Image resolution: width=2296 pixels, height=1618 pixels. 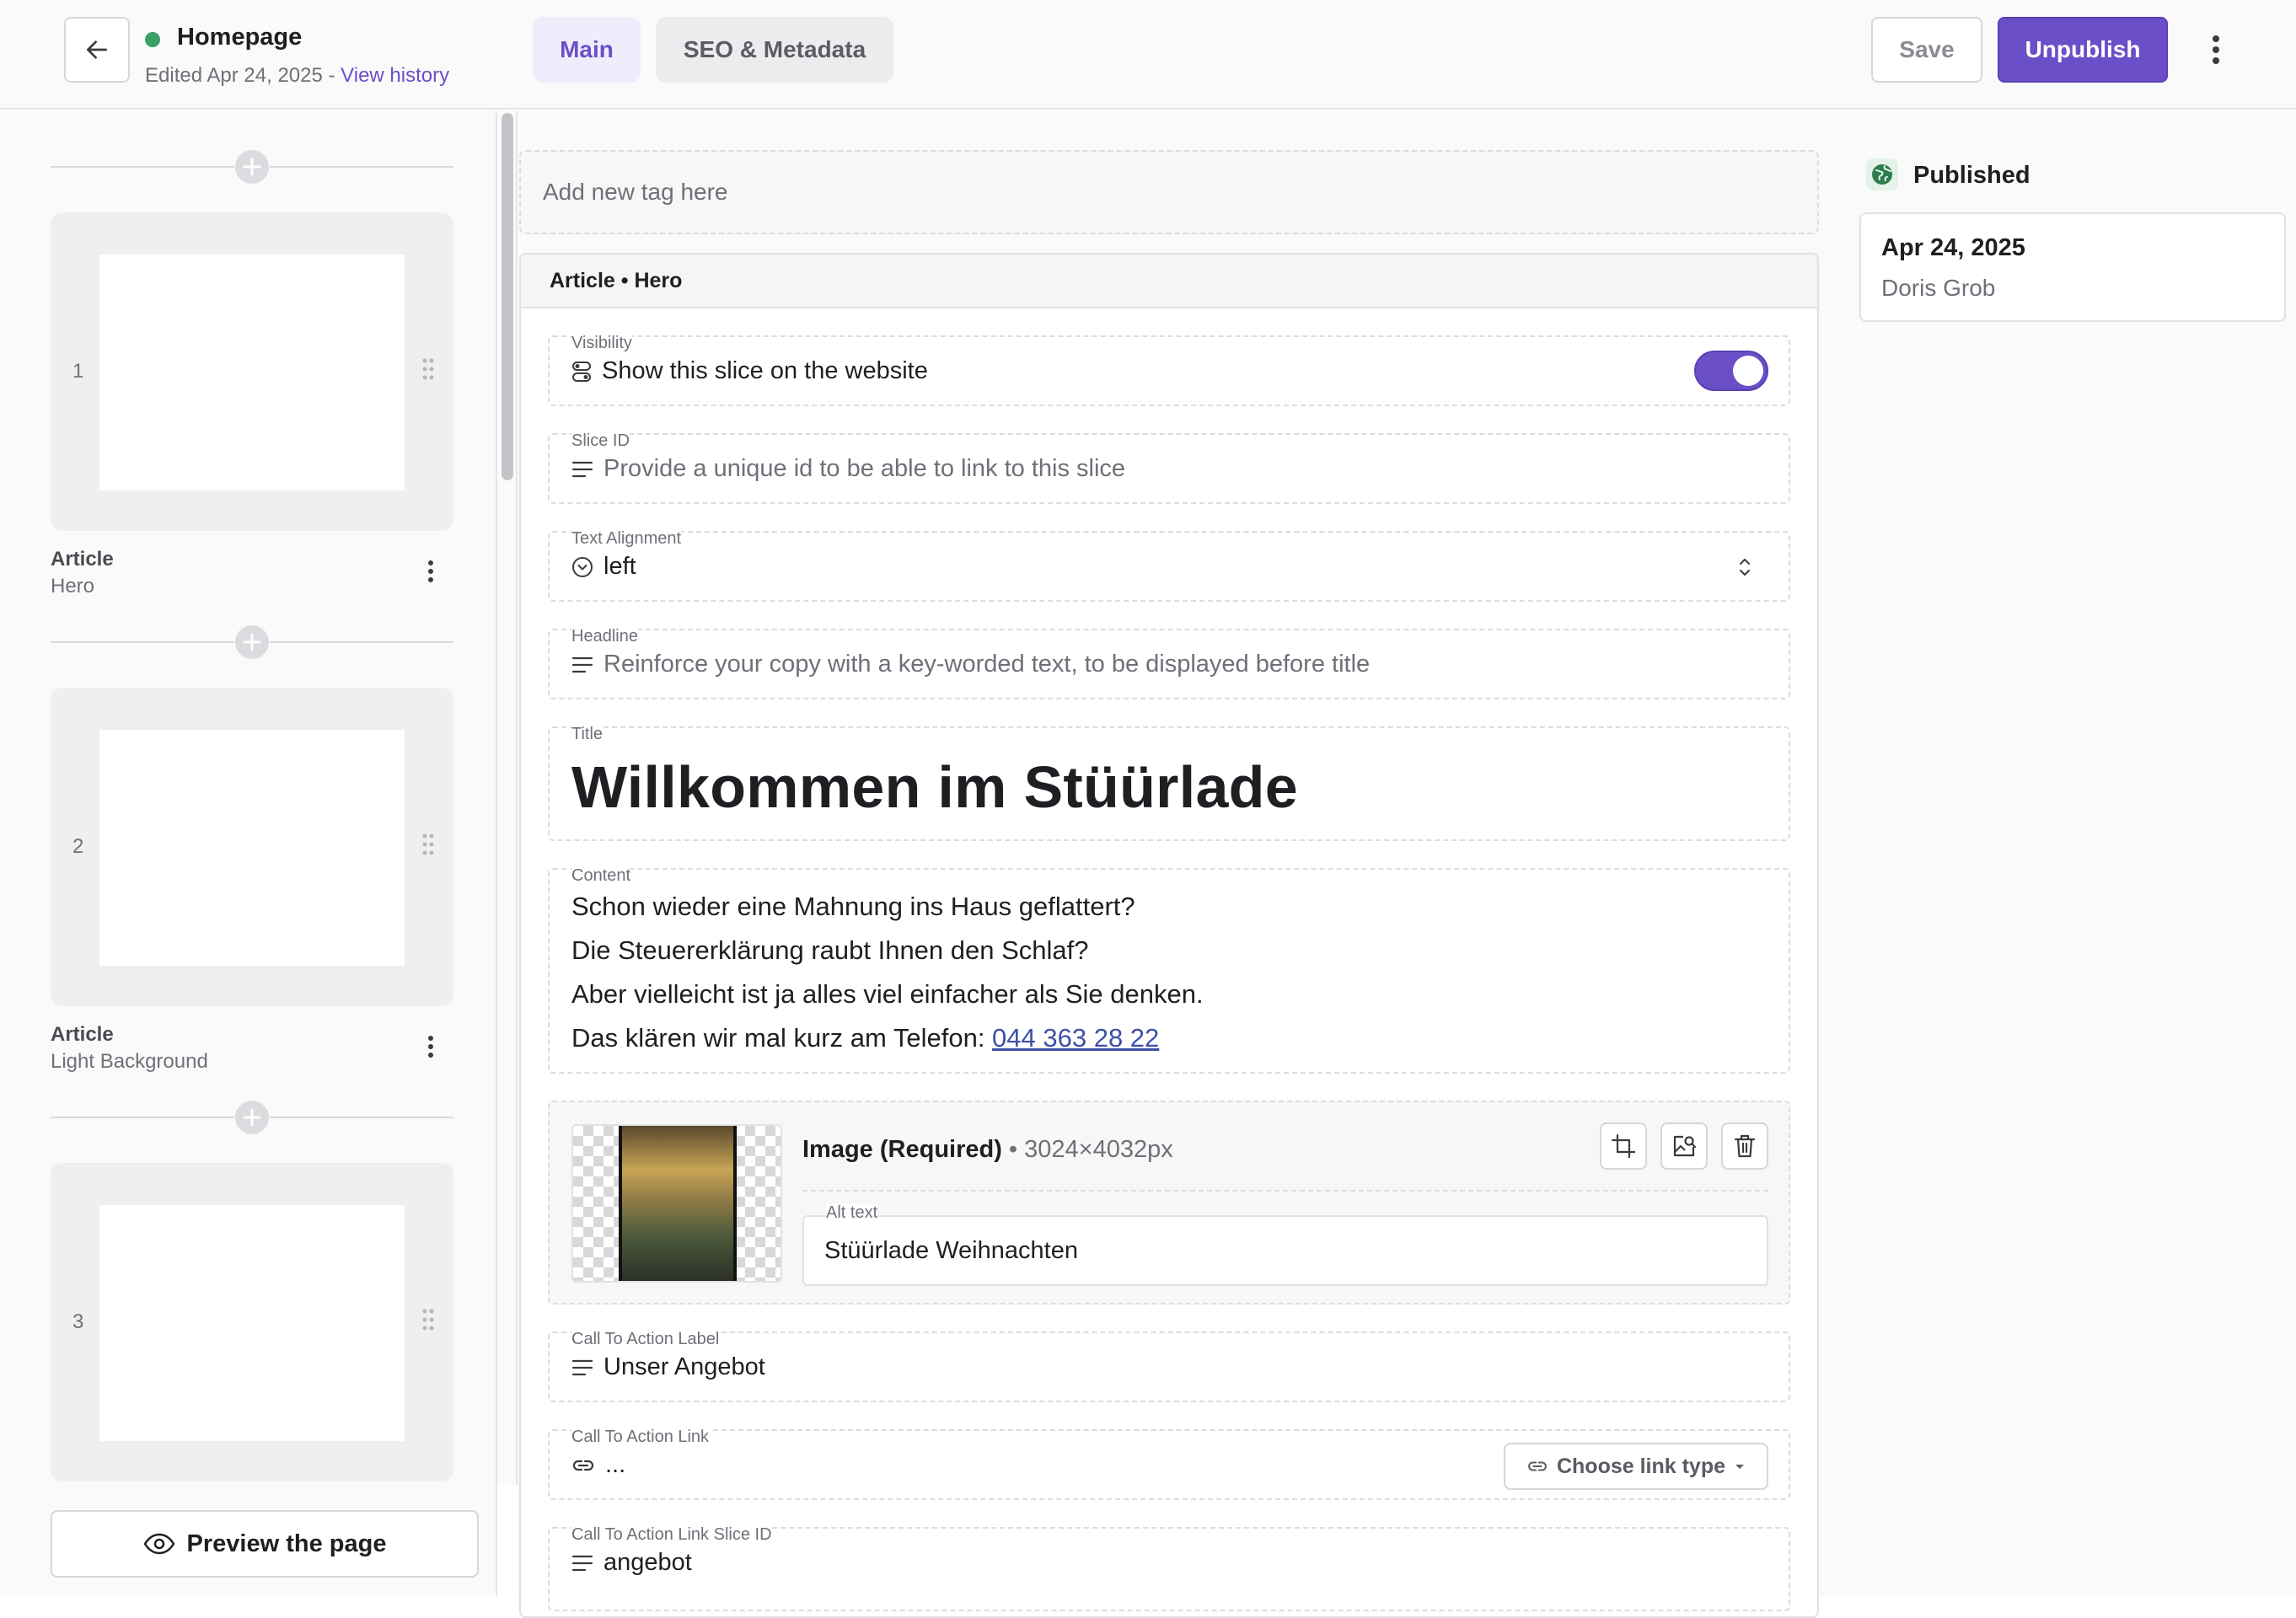 I want to click on toggle-icon, so click(x=581, y=372).